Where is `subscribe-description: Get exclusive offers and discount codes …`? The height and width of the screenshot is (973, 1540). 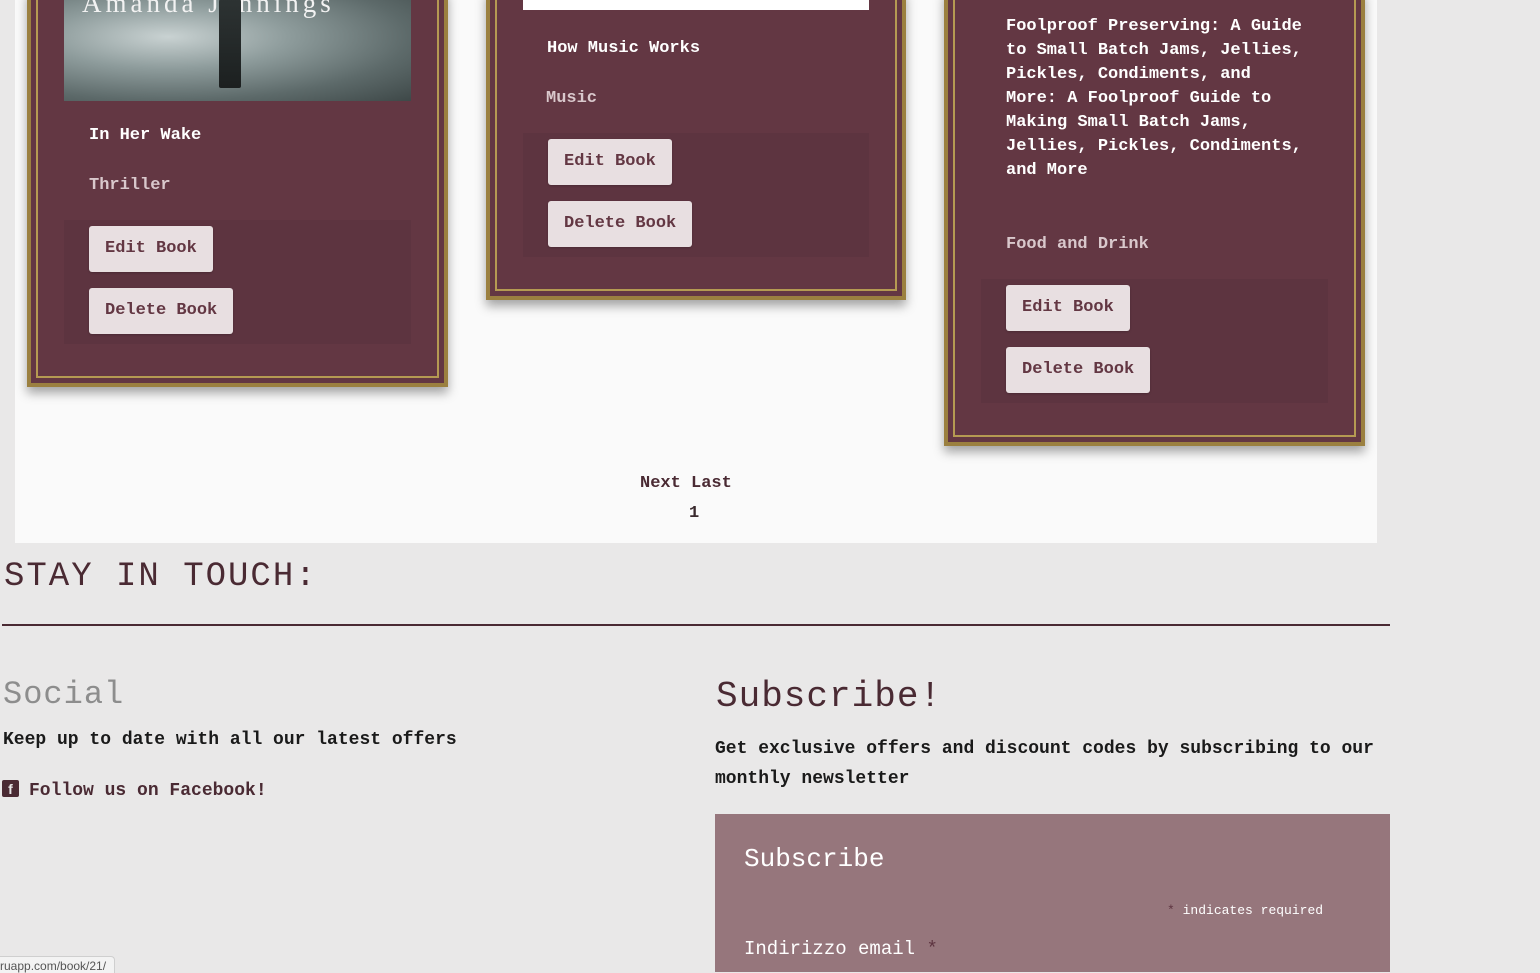
subscribe-description: Get exclusive offers and discount codes … is located at coordinates (1044, 764).